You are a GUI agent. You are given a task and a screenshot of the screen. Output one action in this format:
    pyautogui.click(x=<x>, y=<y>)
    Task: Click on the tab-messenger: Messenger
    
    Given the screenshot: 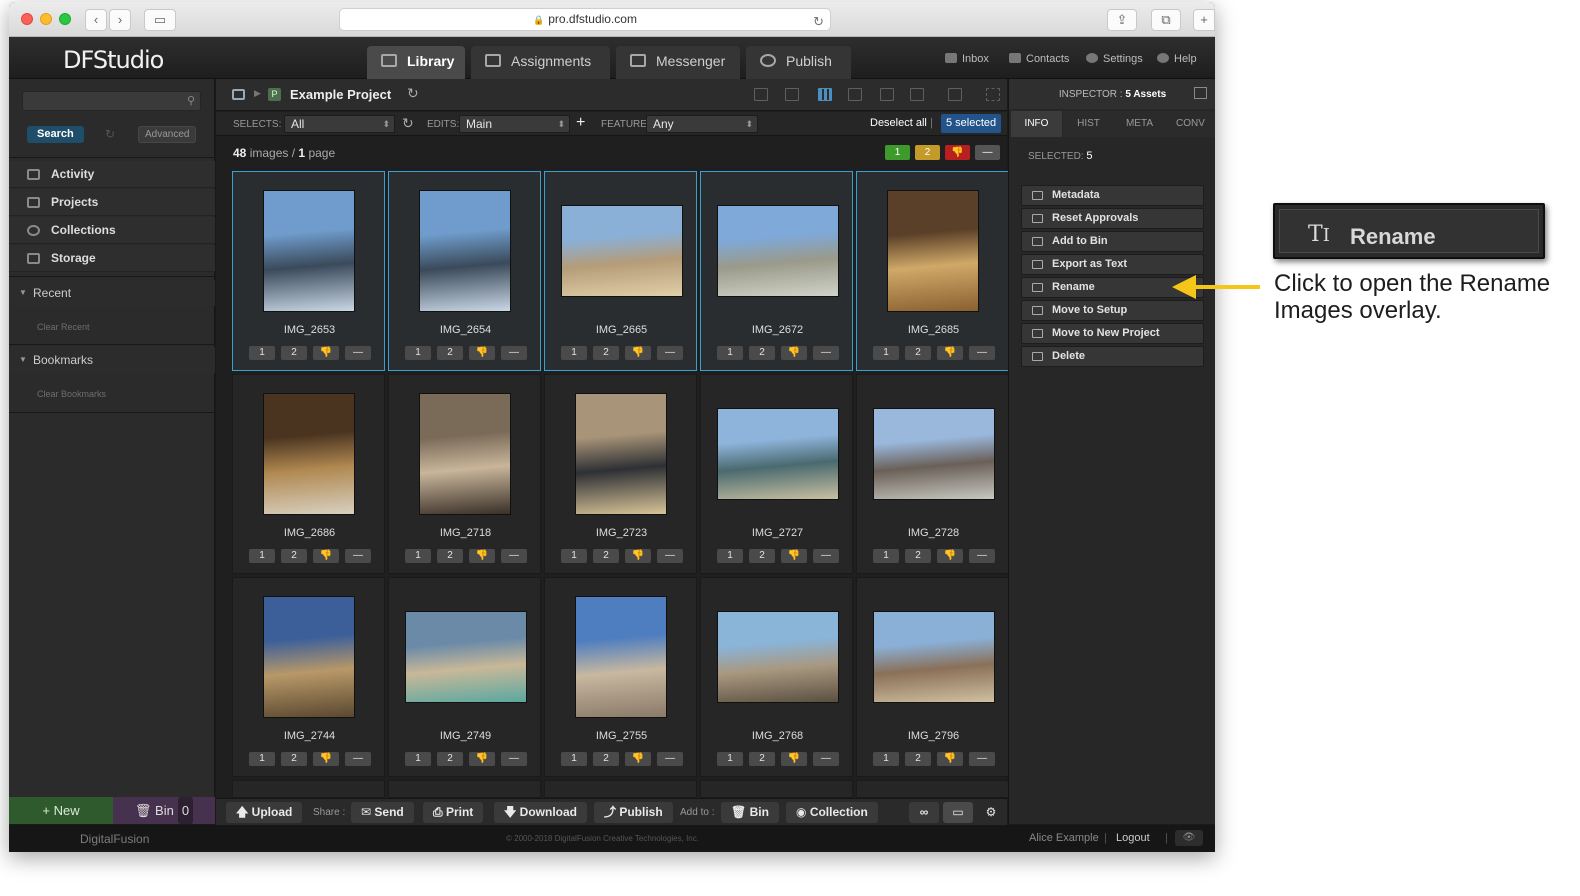 What is the action you would take?
    pyautogui.click(x=678, y=62)
    